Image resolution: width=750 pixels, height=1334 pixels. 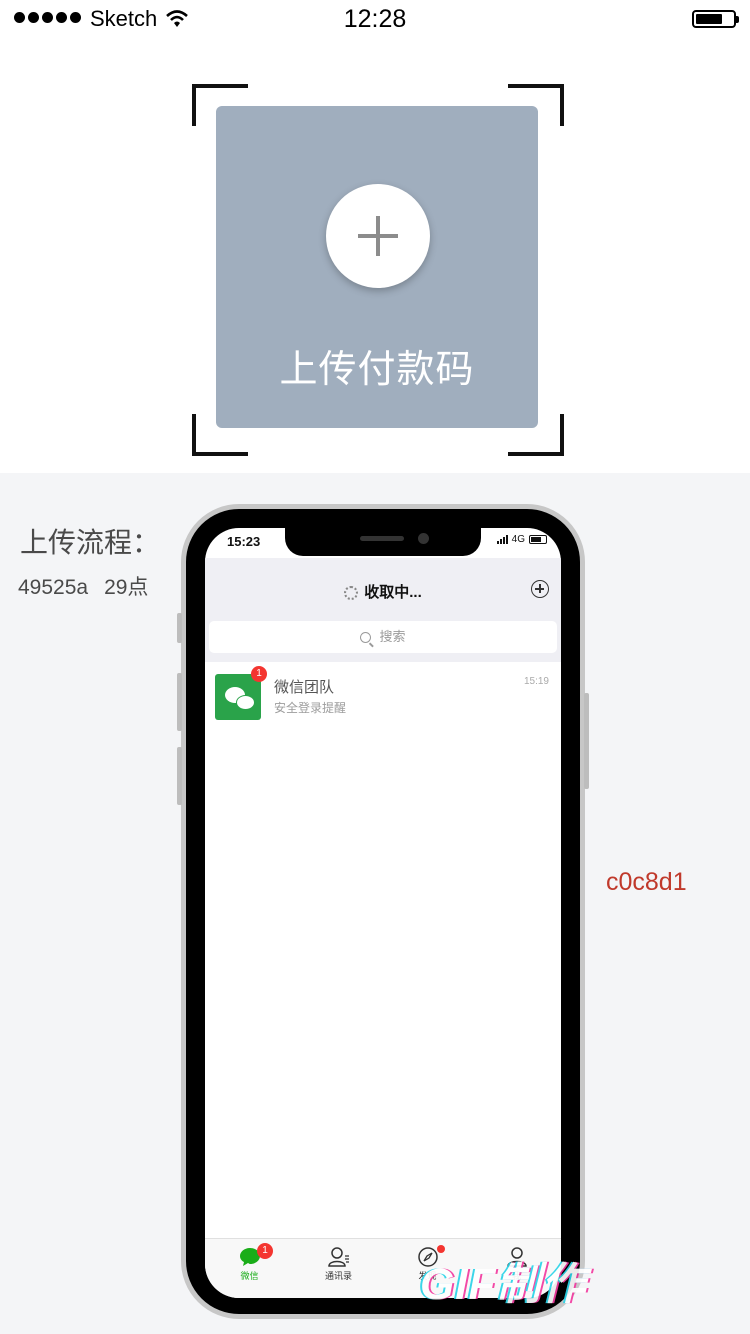 I want to click on chat-time: 15:19, so click(x=536, y=681).